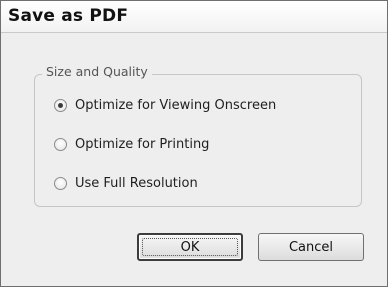  I want to click on option-printing: Optimize for Printing, so click(131, 144).